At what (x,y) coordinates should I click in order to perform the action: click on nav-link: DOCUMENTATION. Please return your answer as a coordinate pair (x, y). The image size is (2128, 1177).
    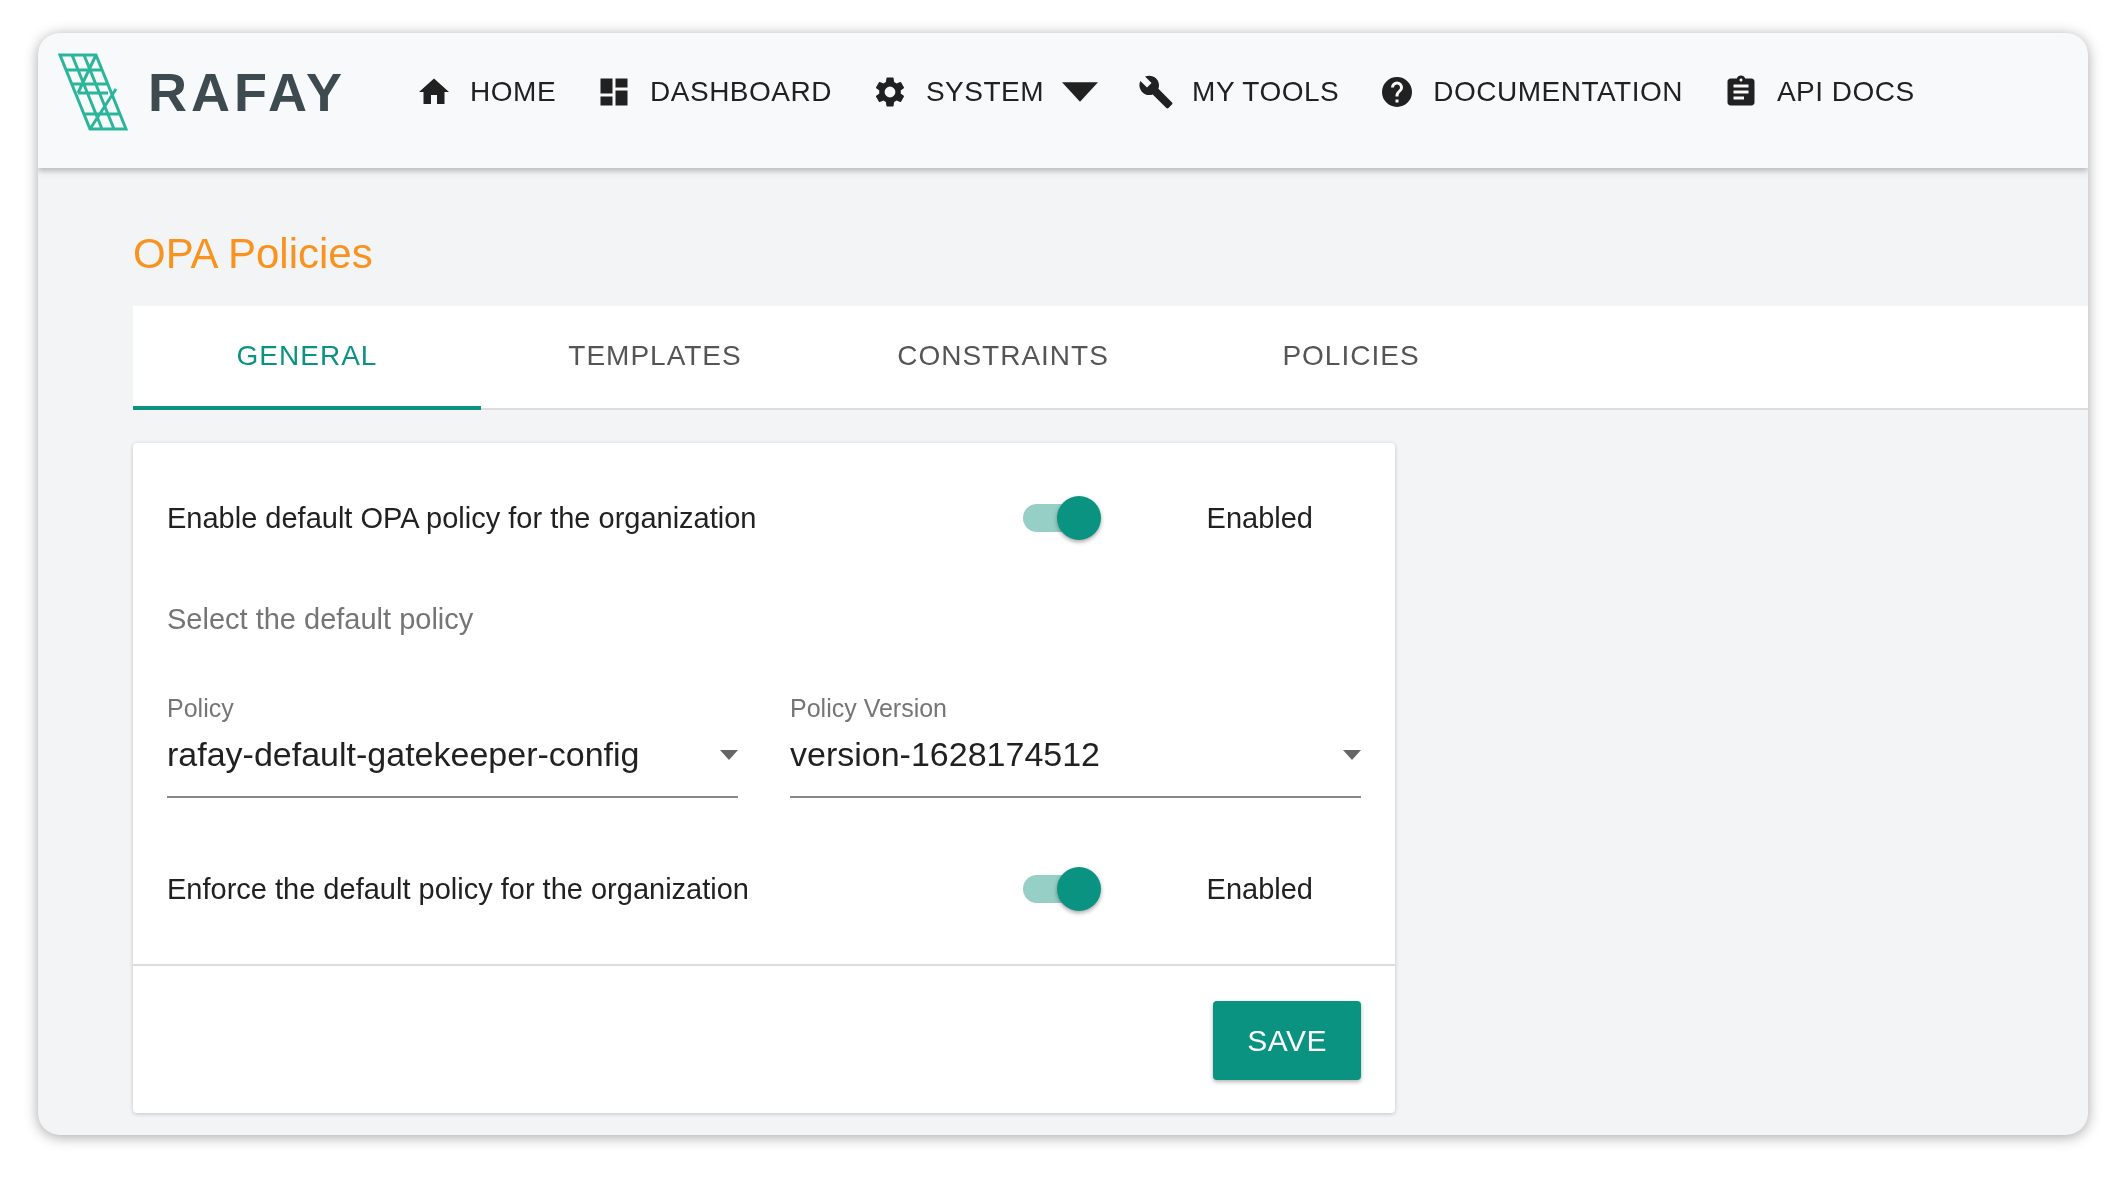
    Looking at the image, I should click on (1531, 91).